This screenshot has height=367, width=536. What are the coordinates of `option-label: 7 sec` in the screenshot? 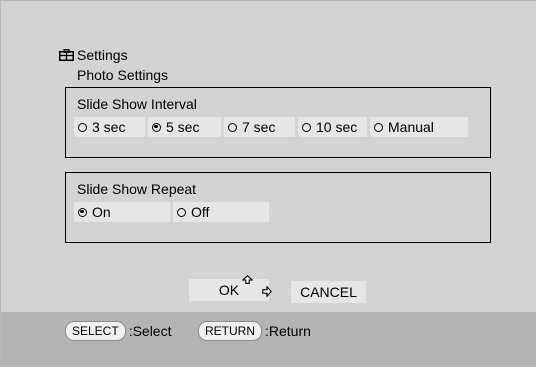 It's located at (259, 127).